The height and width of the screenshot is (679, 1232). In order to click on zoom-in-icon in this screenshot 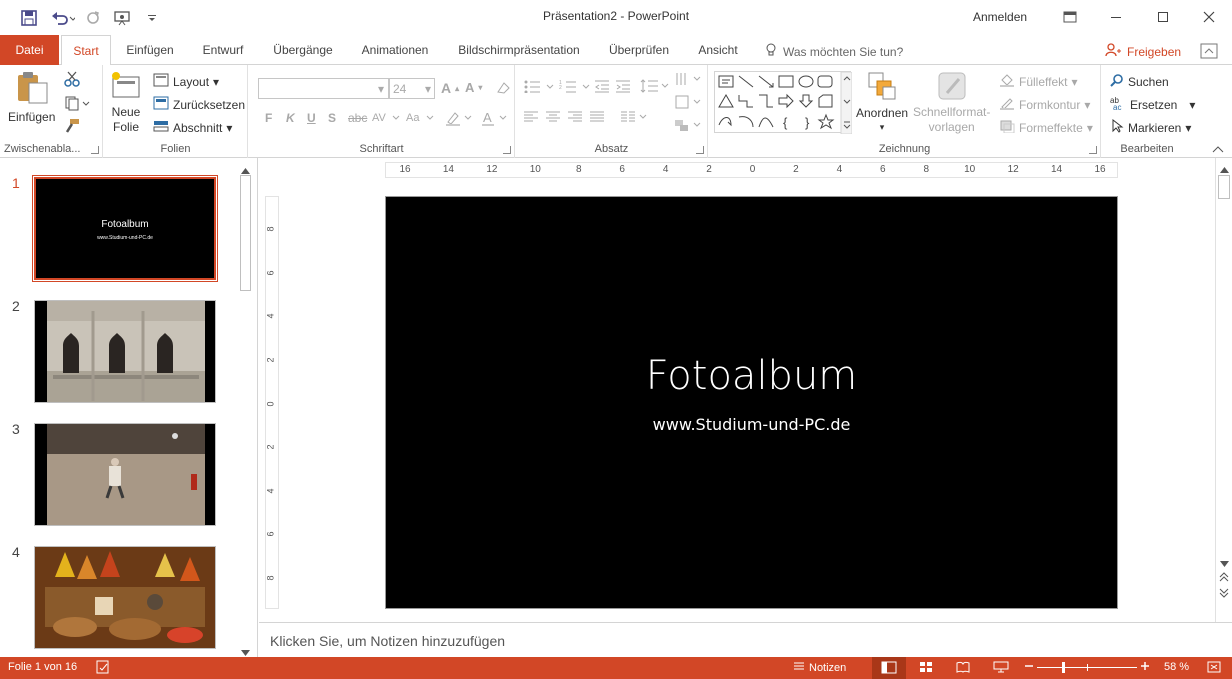, I will do `click(1145, 667)`.